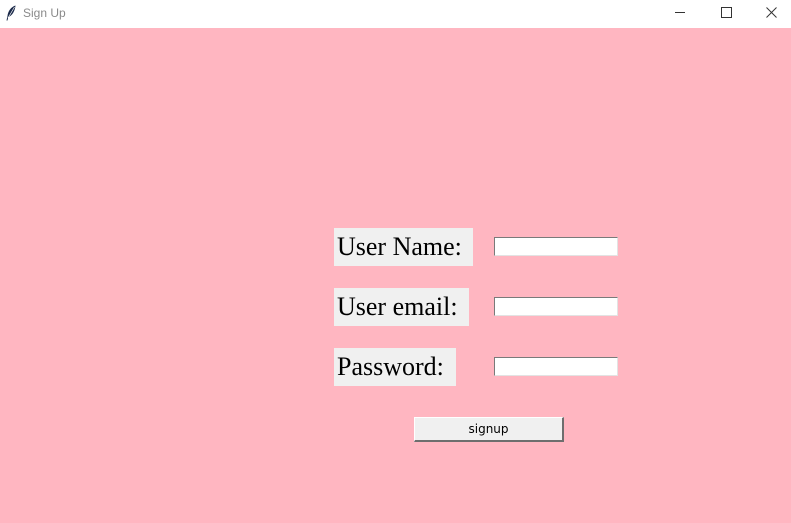  I want to click on maximize-icon, so click(726, 14).